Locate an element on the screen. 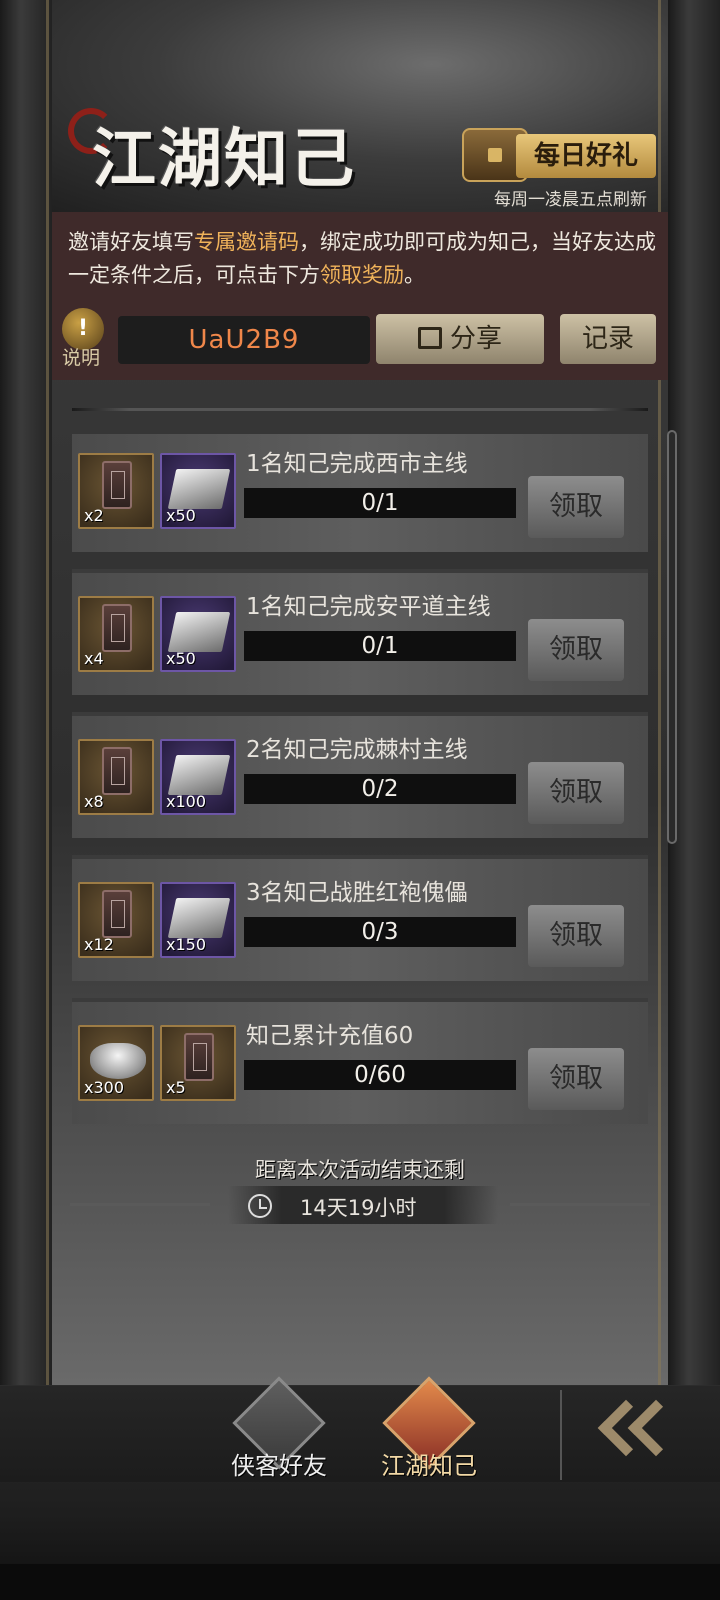  task-card: x4 x50 1名知己完成安平道主线 0/1 领取 is located at coordinates (360, 632).